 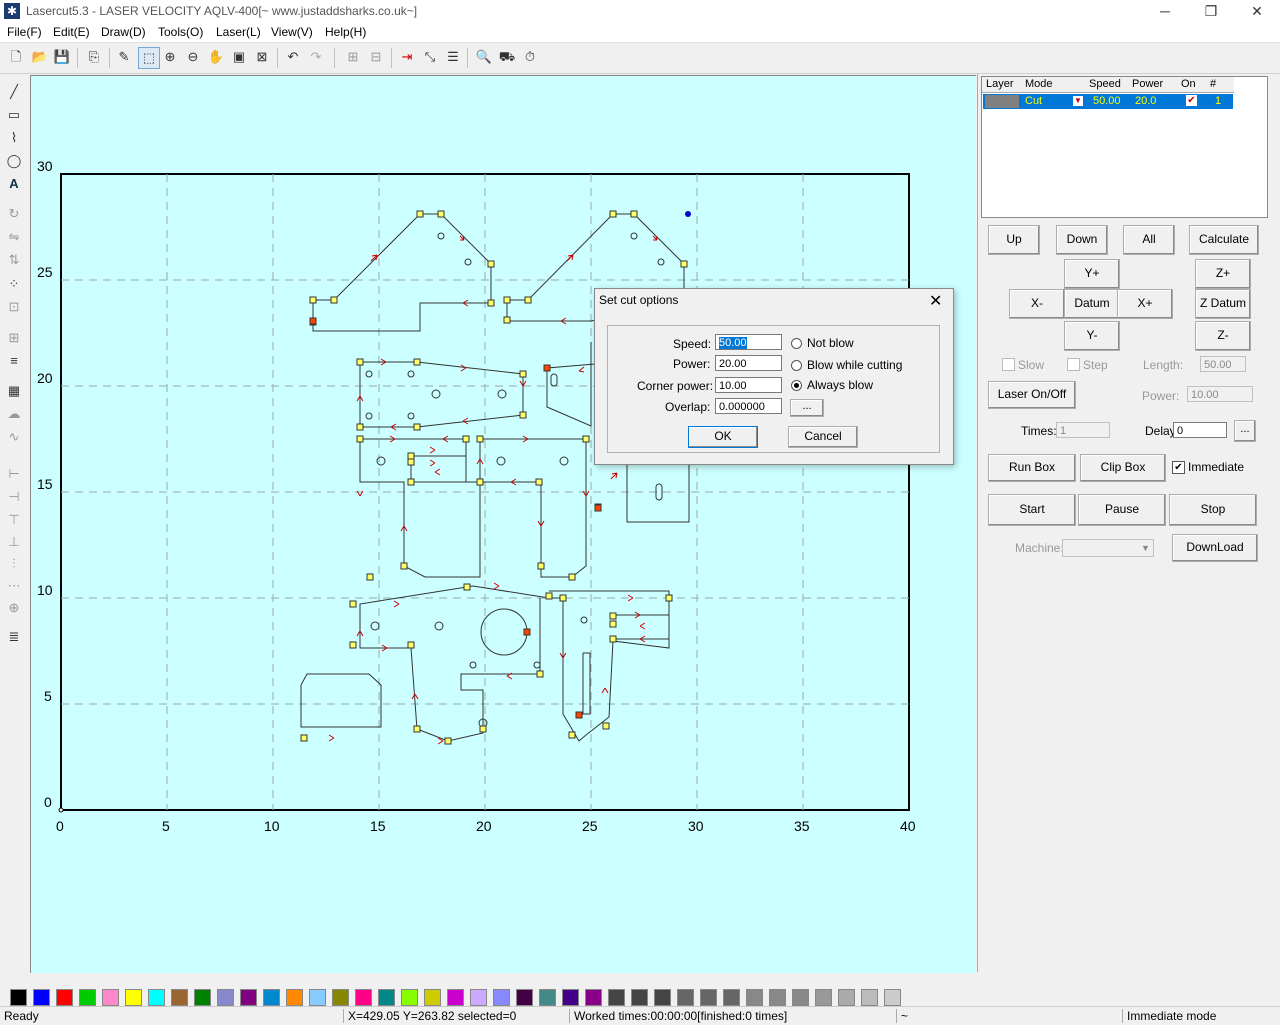 What do you see at coordinates (345, 32) in the screenshot?
I see `menu-help: Help(H)` at bounding box center [345, 32].